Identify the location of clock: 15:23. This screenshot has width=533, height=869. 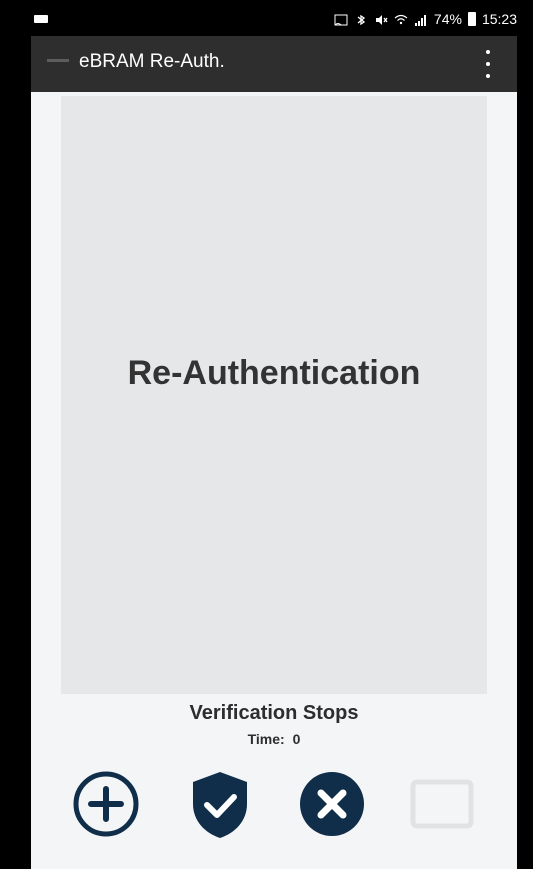
(499, 19).